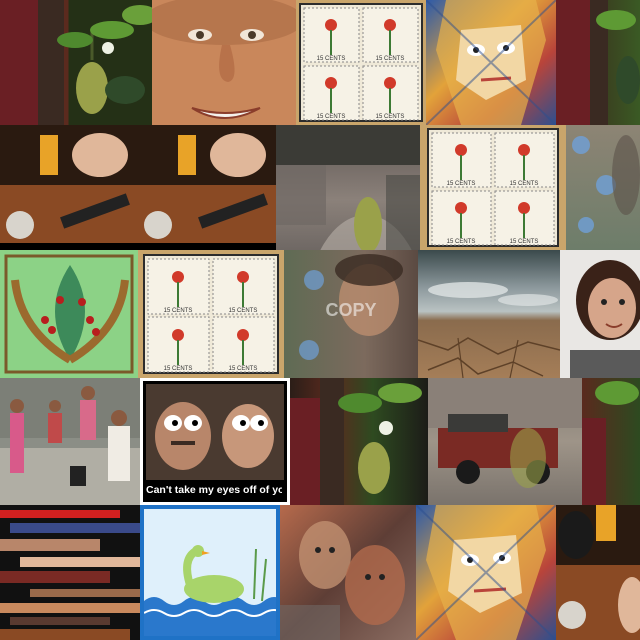 The width and height of the screenshot is (640, 640). I want to click on funny-eyes-meme: Can't take my eyes off of you .., so click(215, 441).